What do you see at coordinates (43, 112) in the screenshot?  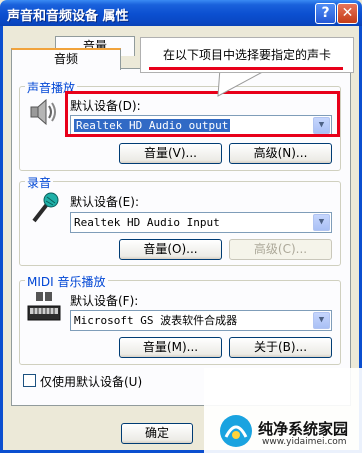 I see `speaker-icon` at bounding box center [43, 112].